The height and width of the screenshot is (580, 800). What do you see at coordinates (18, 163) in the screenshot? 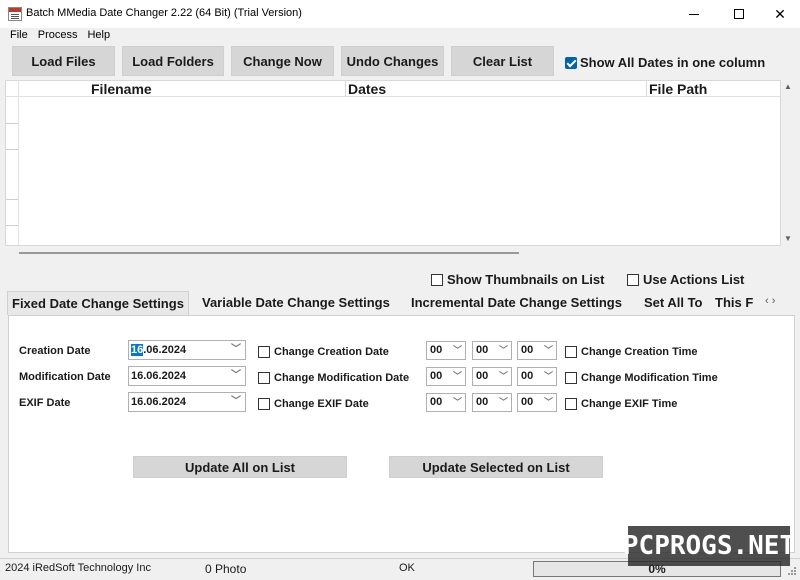
I see `row-header-border` at bounding box center [18, 163].